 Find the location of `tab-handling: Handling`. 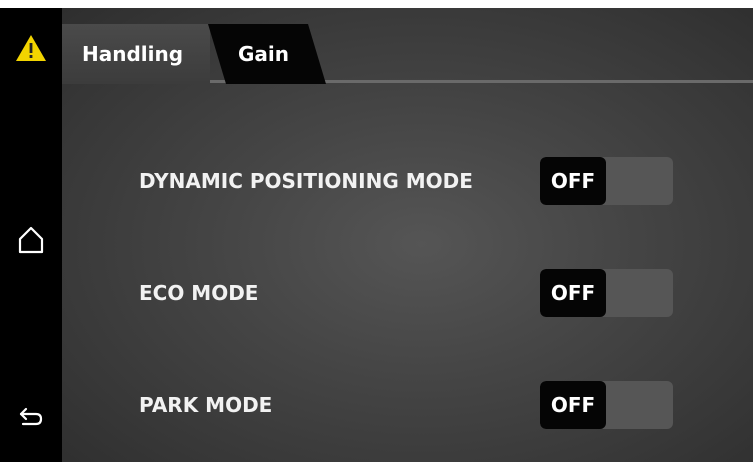

tab-handling: Handling is located at coordinates (136, 54).